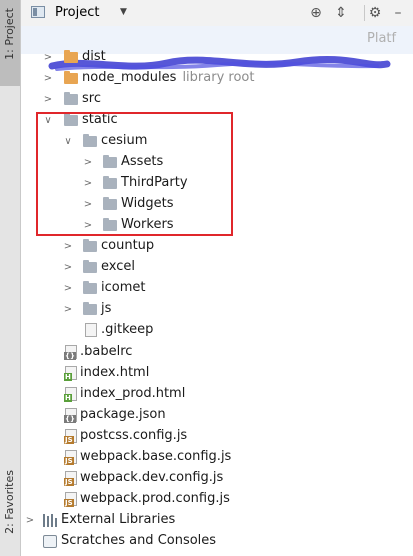  I want to click on tree-row-webpack-base: JS webpack.base.config.js, so click(217, 457).